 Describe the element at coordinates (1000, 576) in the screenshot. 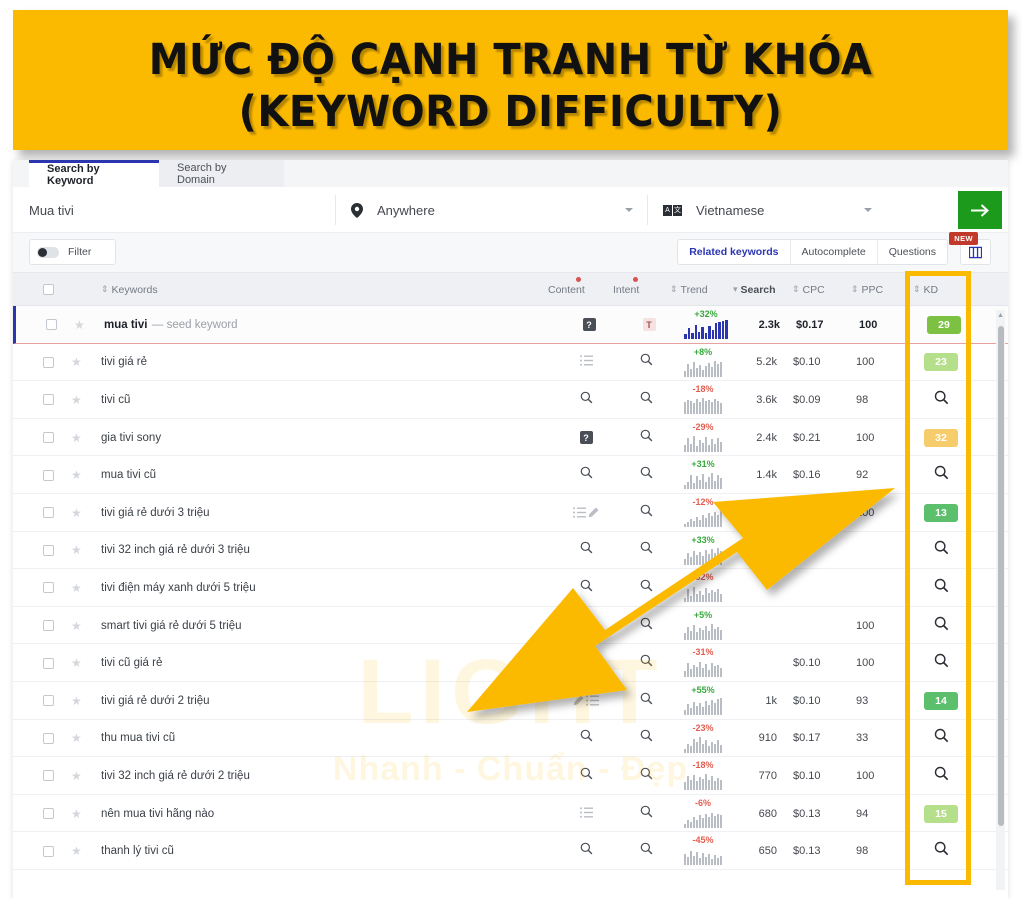

I see `scrollbar-thumb` at that location.